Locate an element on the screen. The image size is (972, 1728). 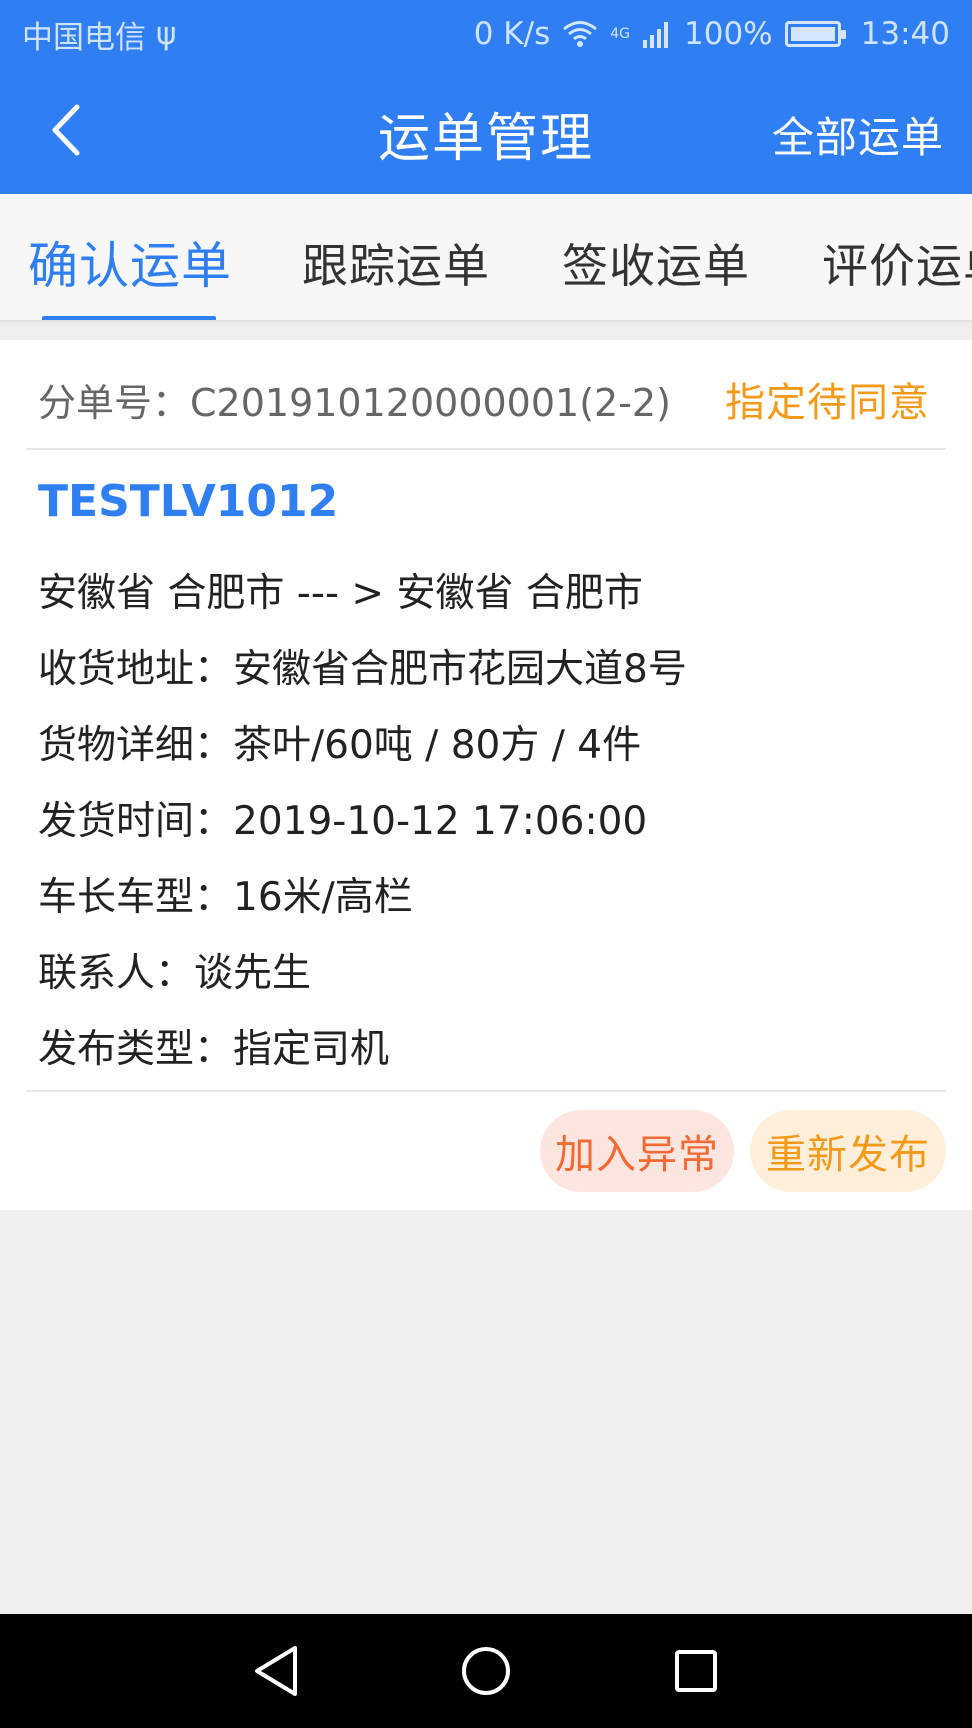
battery-percent: 100% is located at coordinates (728, 34).